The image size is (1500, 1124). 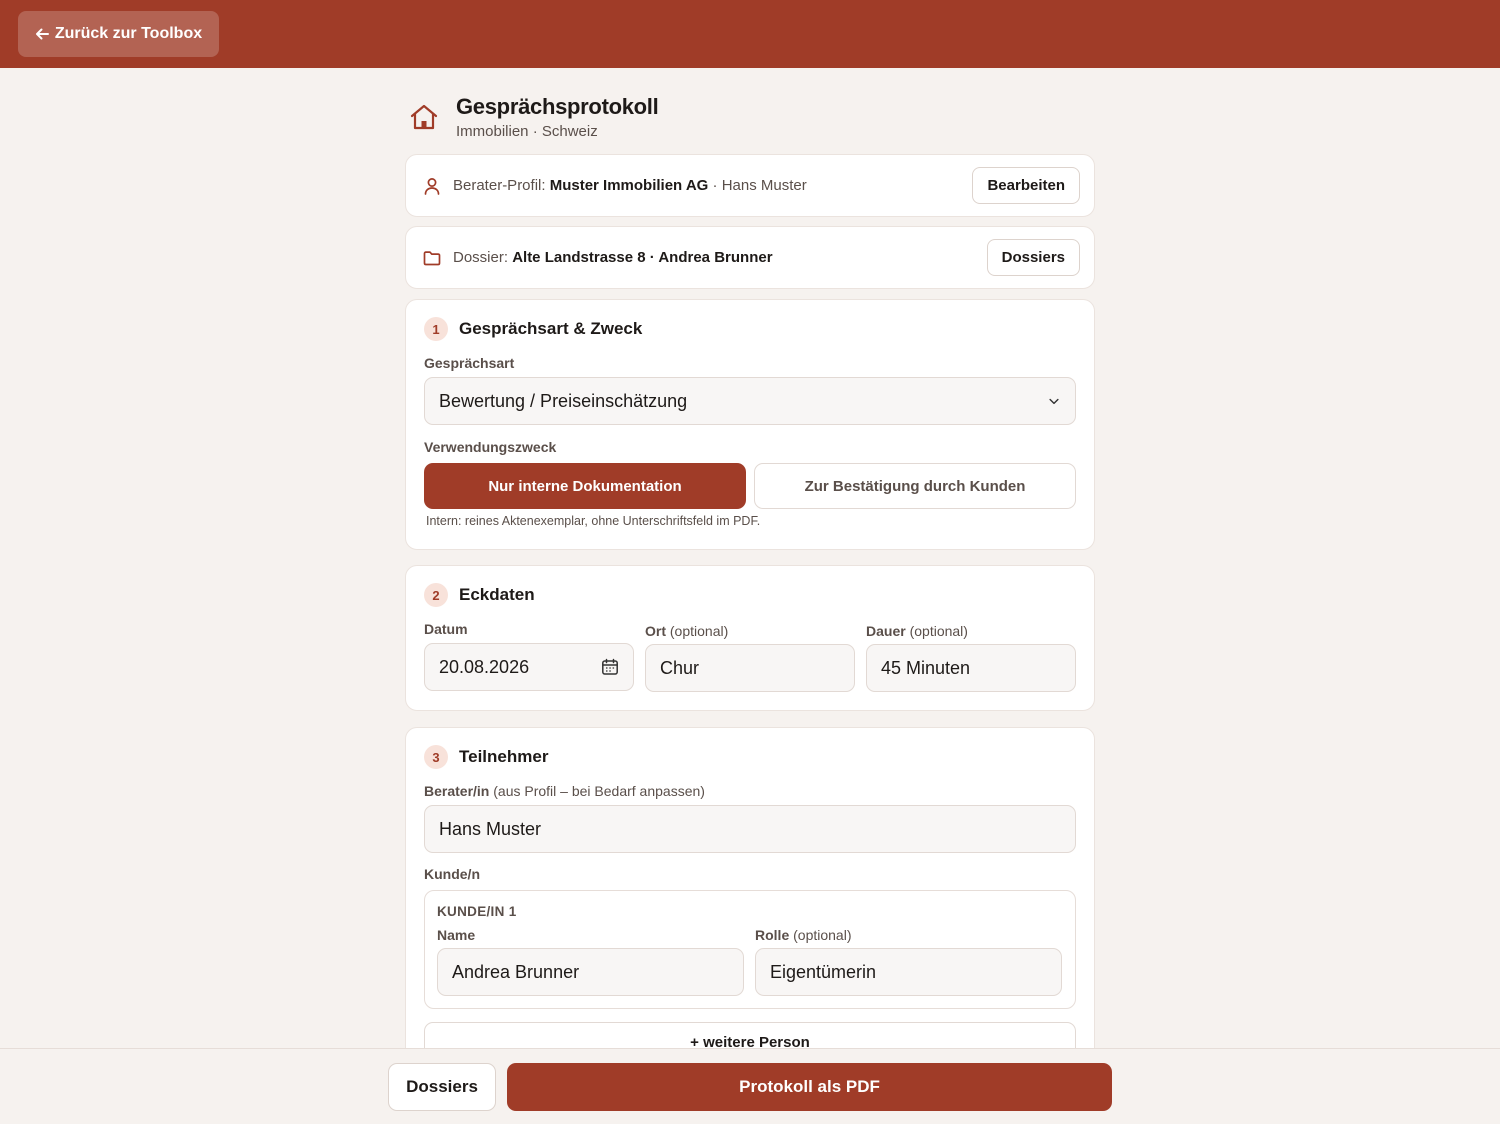 What do you see at coordinates (1033, 257) in the screenshot?
I see `dossiers-button: Dossiers` at bounding box center [1033, 257].